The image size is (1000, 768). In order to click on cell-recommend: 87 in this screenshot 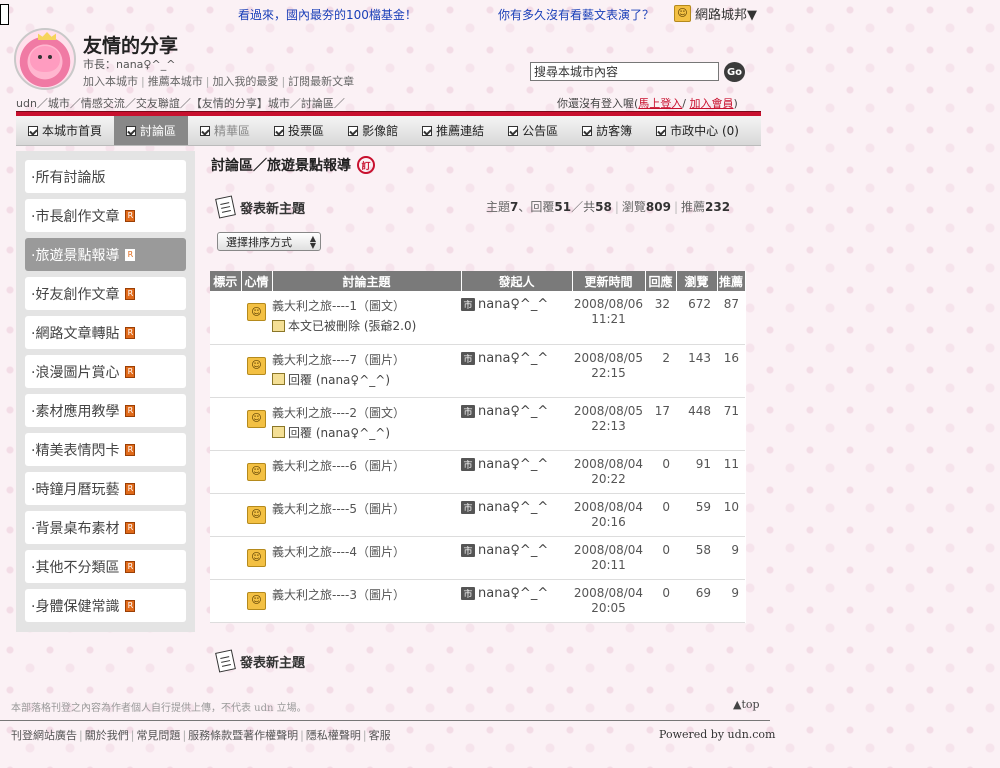, I will do `click(731, 318)`.